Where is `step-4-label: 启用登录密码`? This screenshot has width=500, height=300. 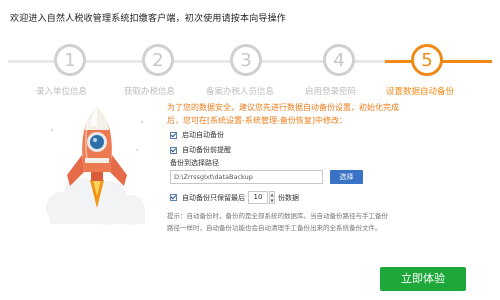
step-4-label: 启用登录密码 is located at coordinates (331, 92).